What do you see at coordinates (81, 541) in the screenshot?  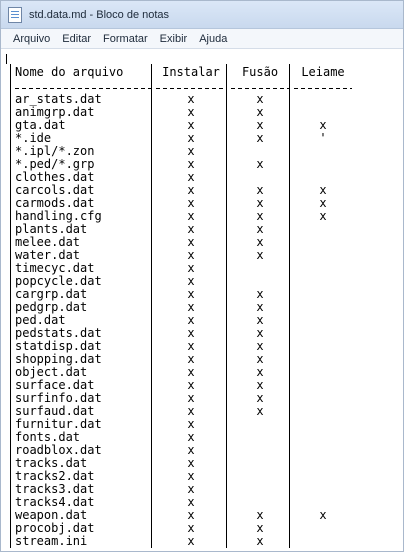 I see `file-name-cell: stream.ini` at bounding box center [81, 541].